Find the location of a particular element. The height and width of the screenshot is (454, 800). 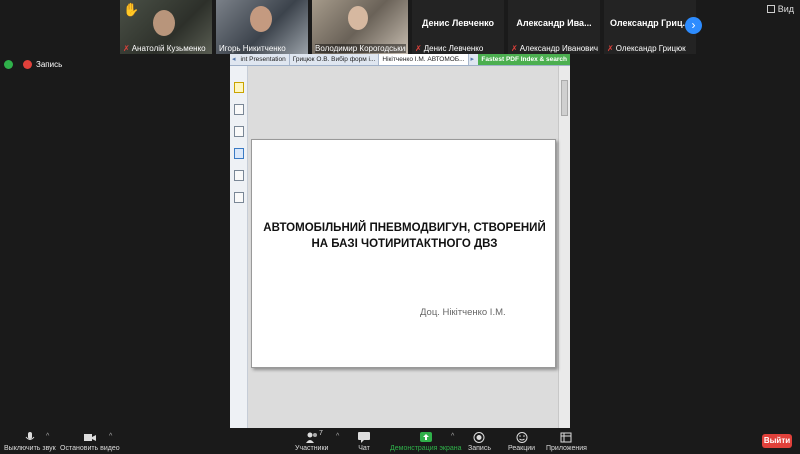

attachment-icon is located at coordinates (239, 175).